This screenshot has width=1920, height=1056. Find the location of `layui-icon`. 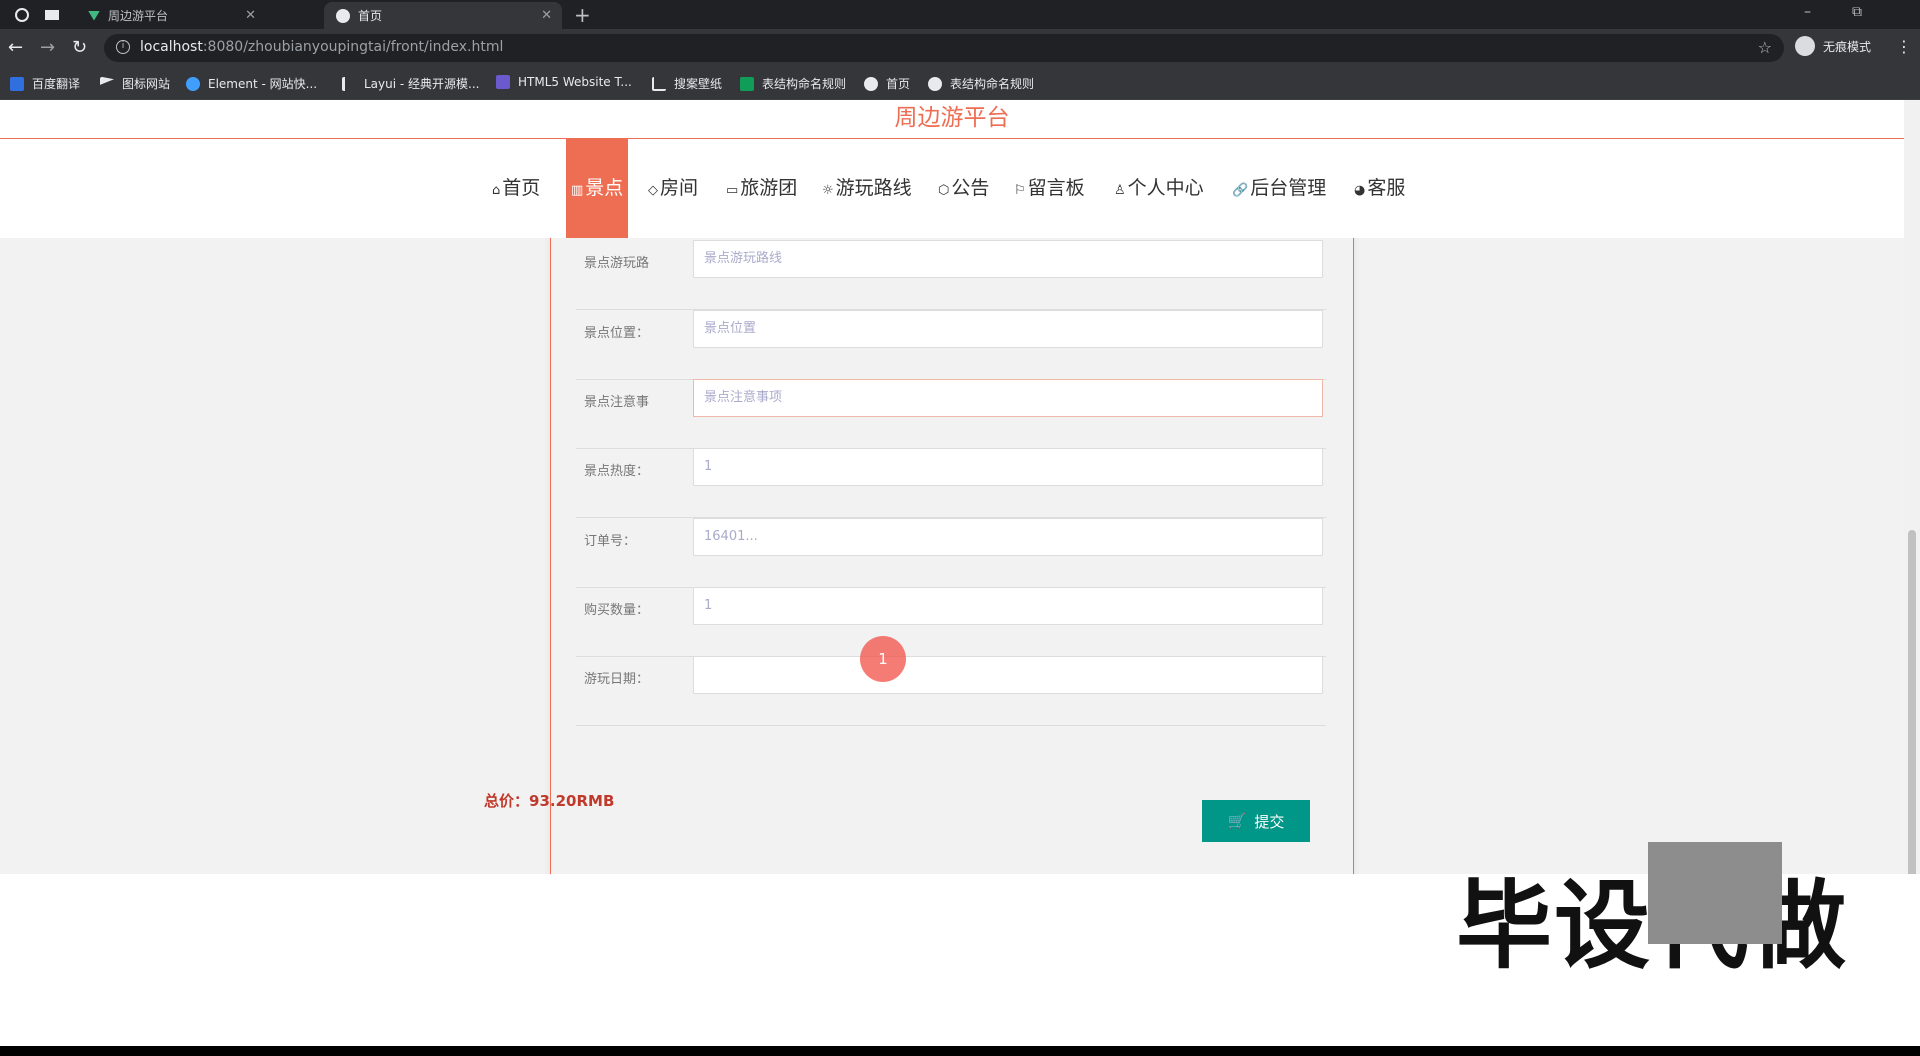

layui-icon is located at coordinates (349, 83).